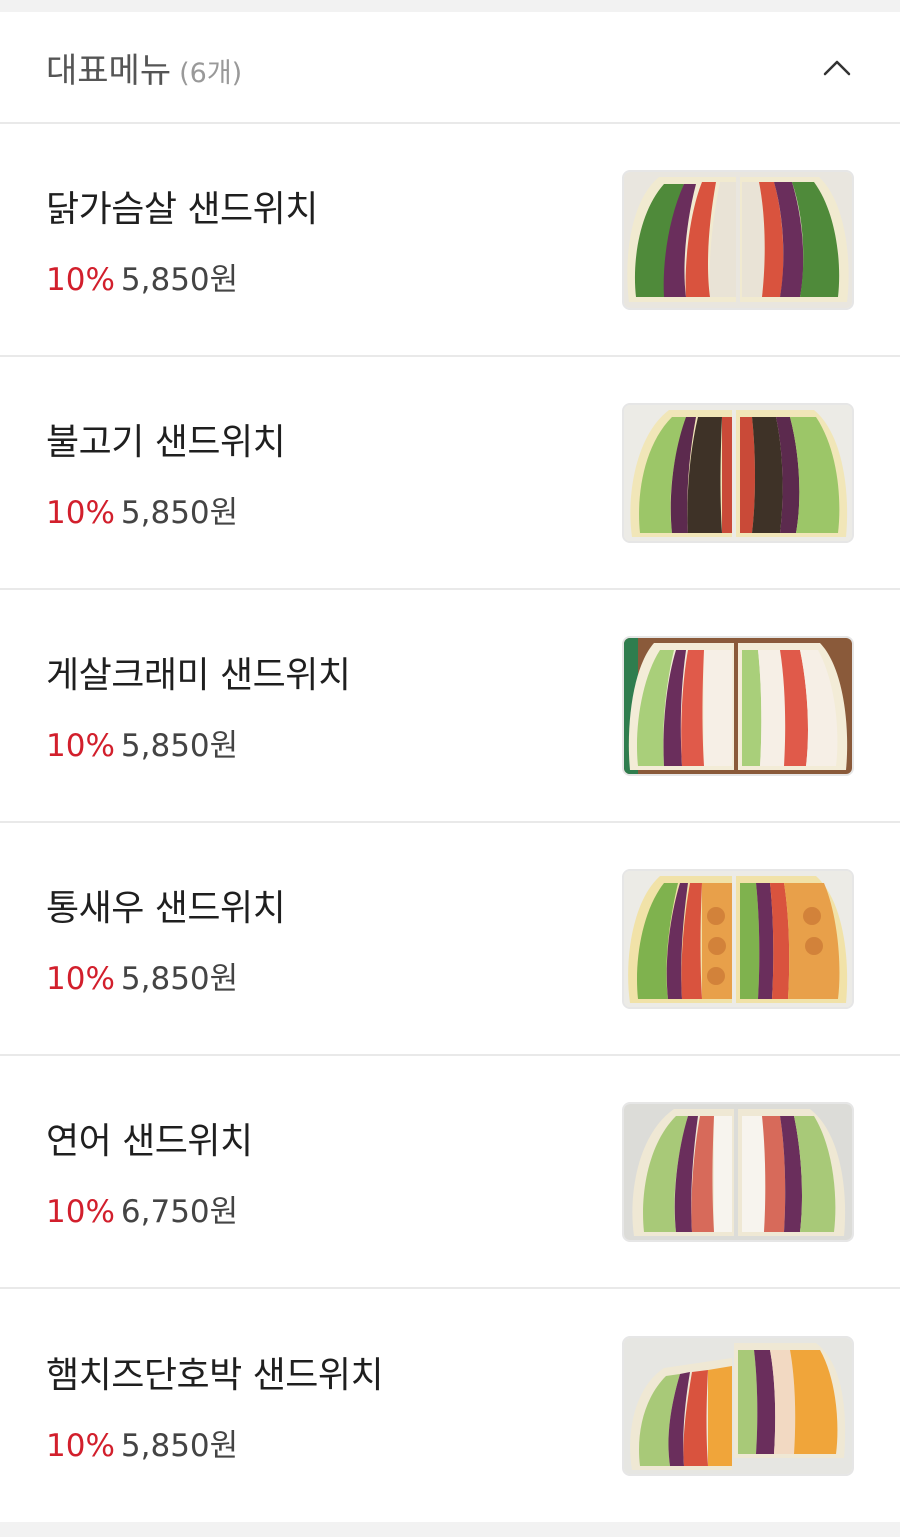  Describe the element at coordinates (837, 67) in the screenshot. I see `chevron-up-icon` at that location.